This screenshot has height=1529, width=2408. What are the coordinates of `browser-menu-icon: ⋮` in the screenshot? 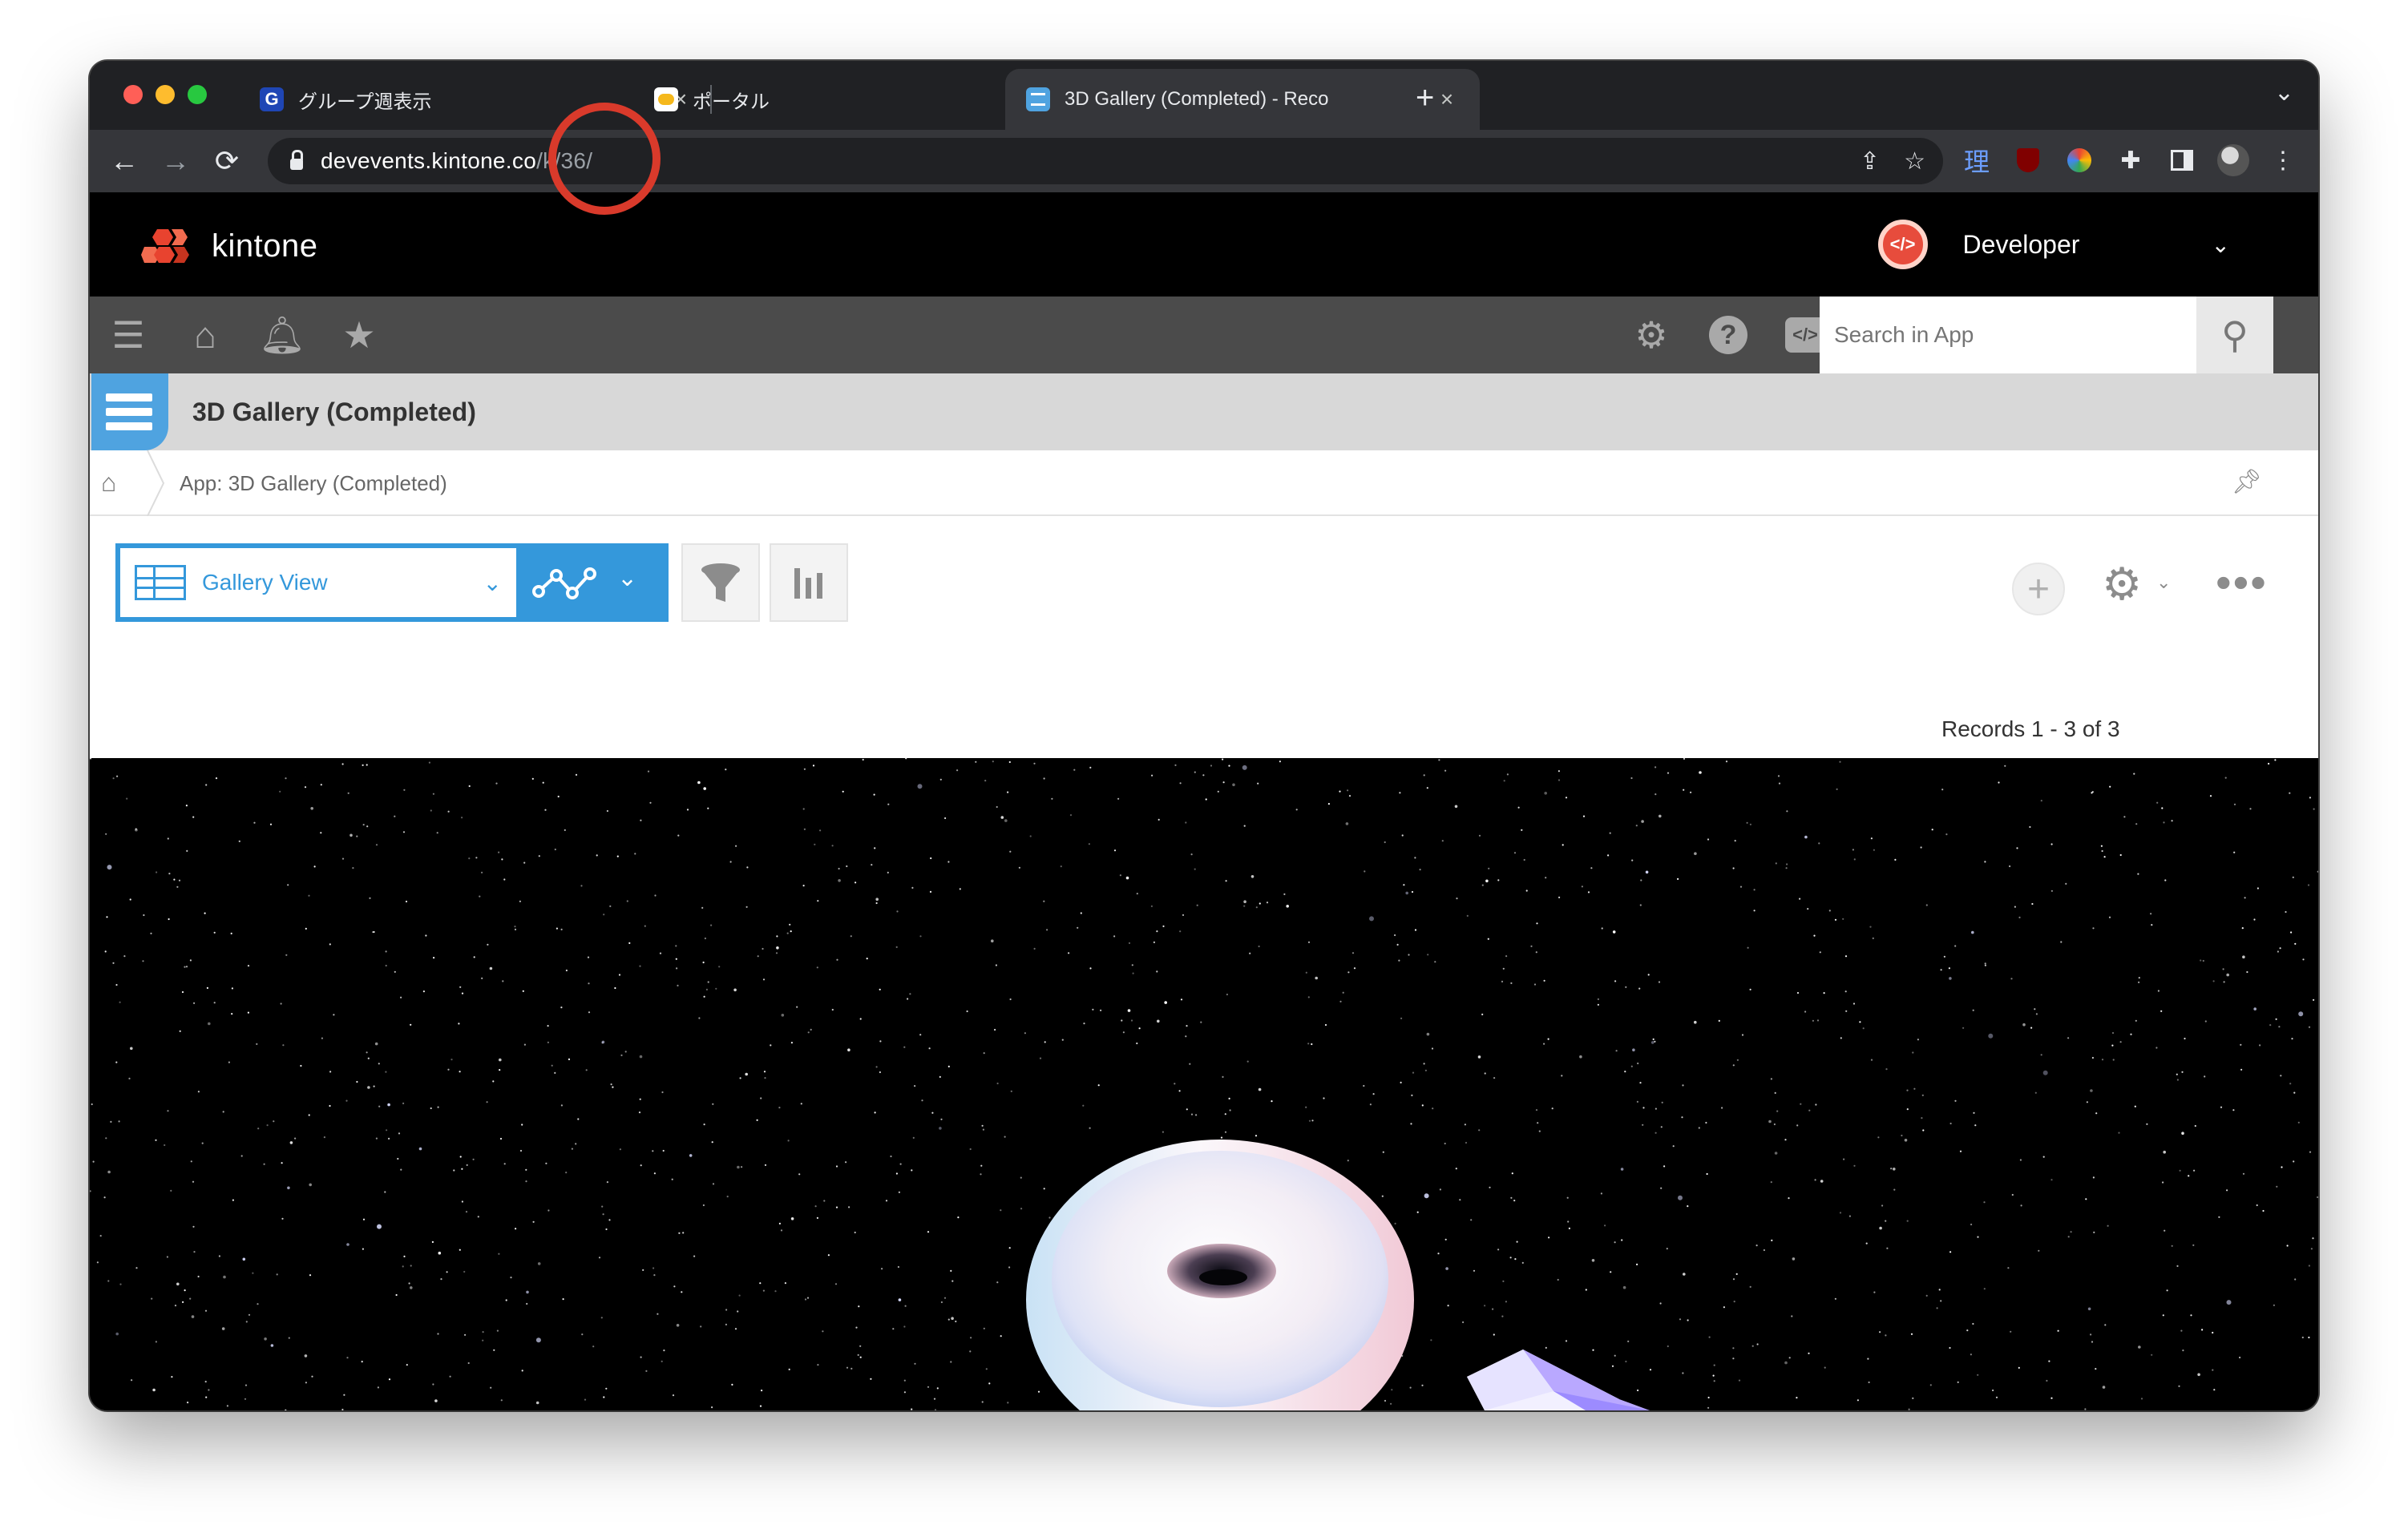 It's located at (2283, 160).